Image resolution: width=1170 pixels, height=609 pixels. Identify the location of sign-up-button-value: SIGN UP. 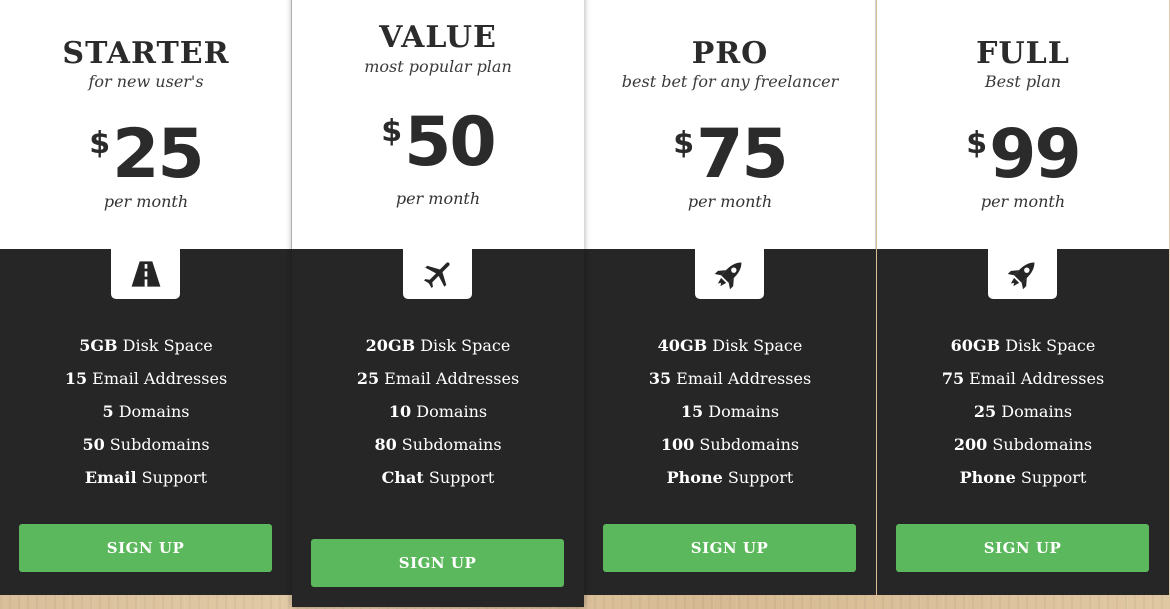
(437, 563).